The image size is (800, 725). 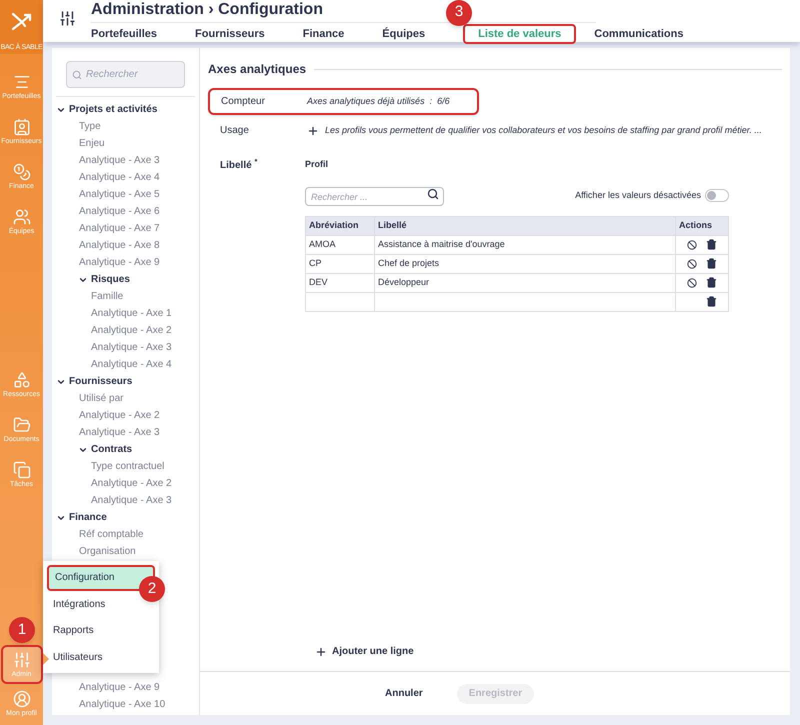 I want to click on tree-item: Réf comptable, so click(x=125, y=534).